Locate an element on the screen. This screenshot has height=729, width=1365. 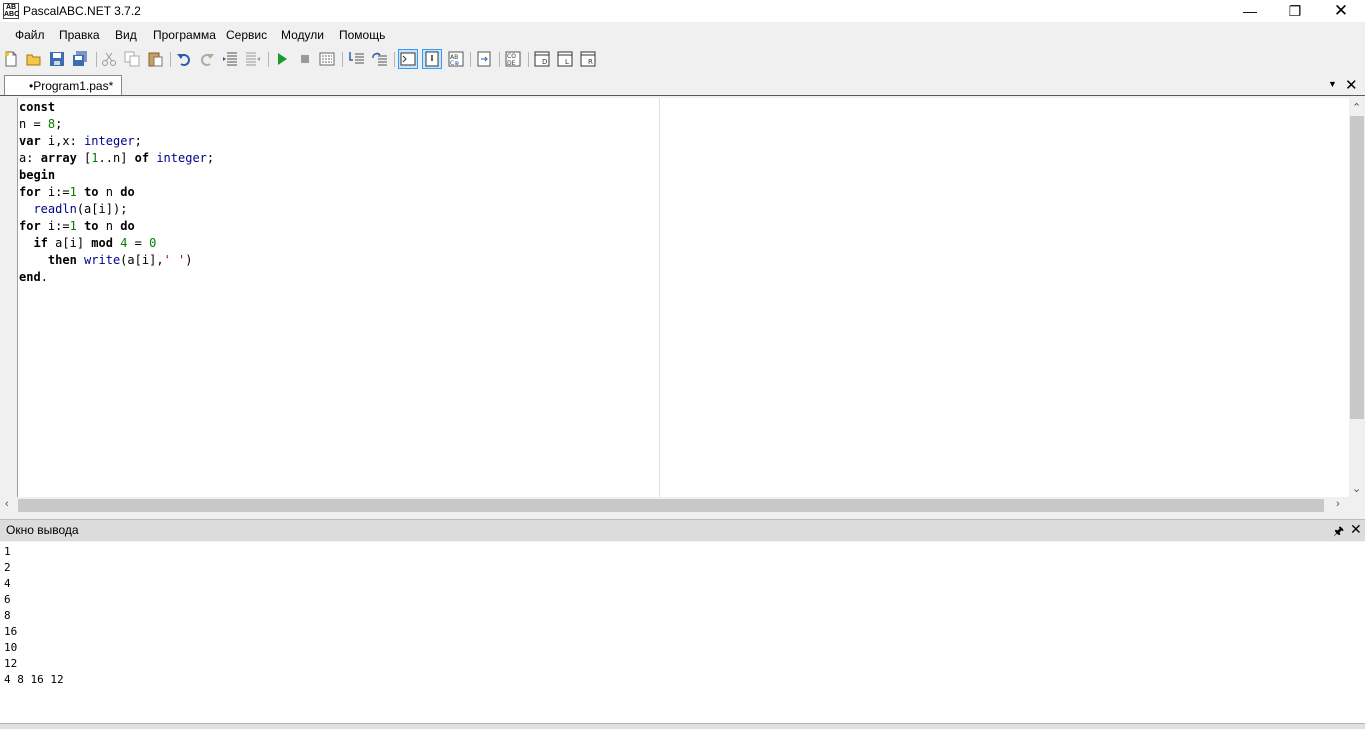
undo-icon is located at coordinates (184, 59).